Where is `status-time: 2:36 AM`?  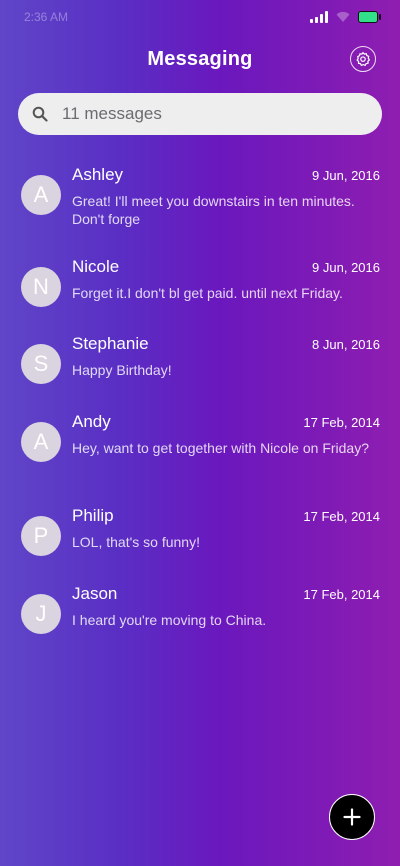
status-time: 2:36 AM is located at coordinates (46, 17).